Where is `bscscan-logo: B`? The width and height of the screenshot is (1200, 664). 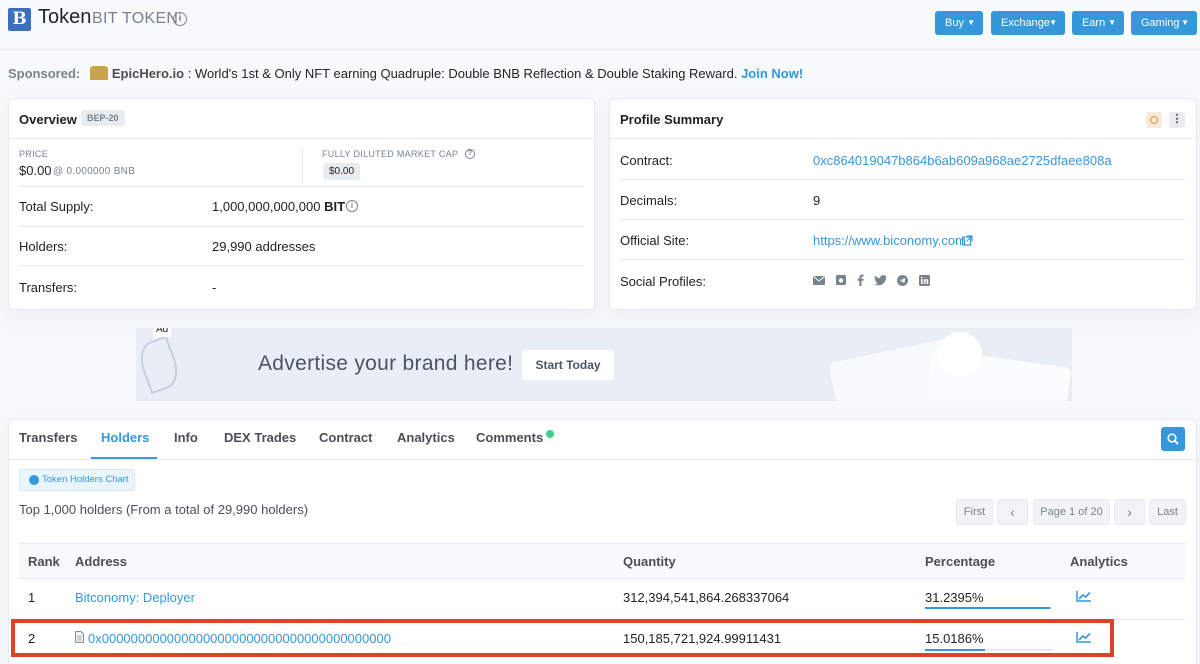 bscscan-logo: B is located at coordinates (19, 19).